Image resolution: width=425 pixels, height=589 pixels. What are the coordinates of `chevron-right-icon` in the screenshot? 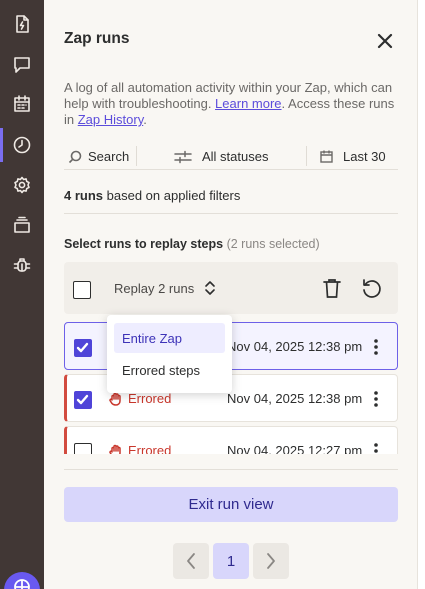 It's located at (271, 561).